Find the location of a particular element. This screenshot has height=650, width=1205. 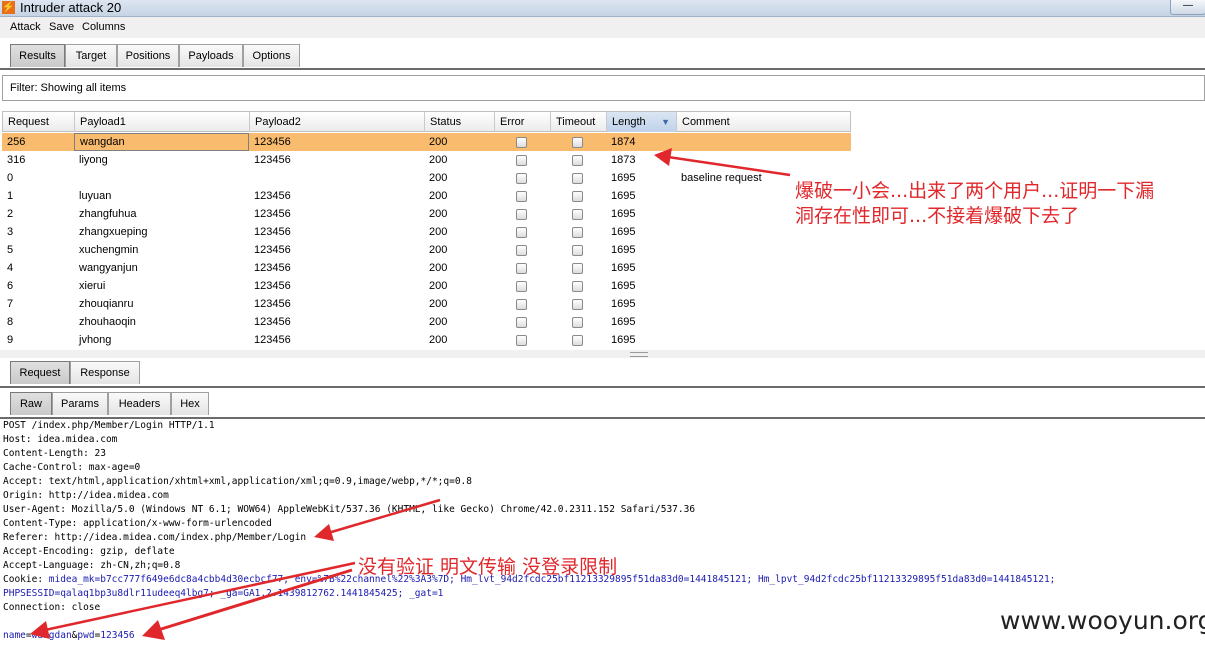

cell-comment is located at coordinates (763, 322).